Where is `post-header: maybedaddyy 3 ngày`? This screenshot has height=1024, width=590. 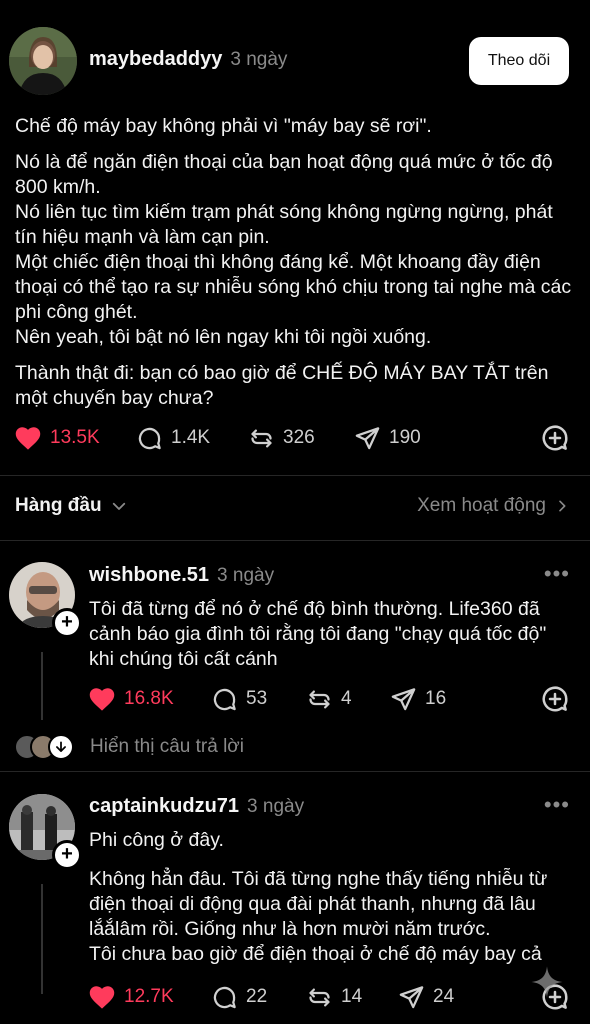 post-header: maybedaddyy 3 ngày is located at coordinates (188, 59).